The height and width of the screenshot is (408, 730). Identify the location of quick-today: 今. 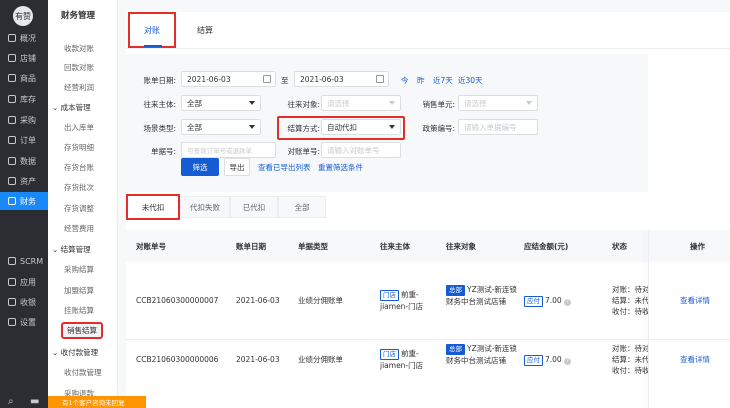
(405, 80).